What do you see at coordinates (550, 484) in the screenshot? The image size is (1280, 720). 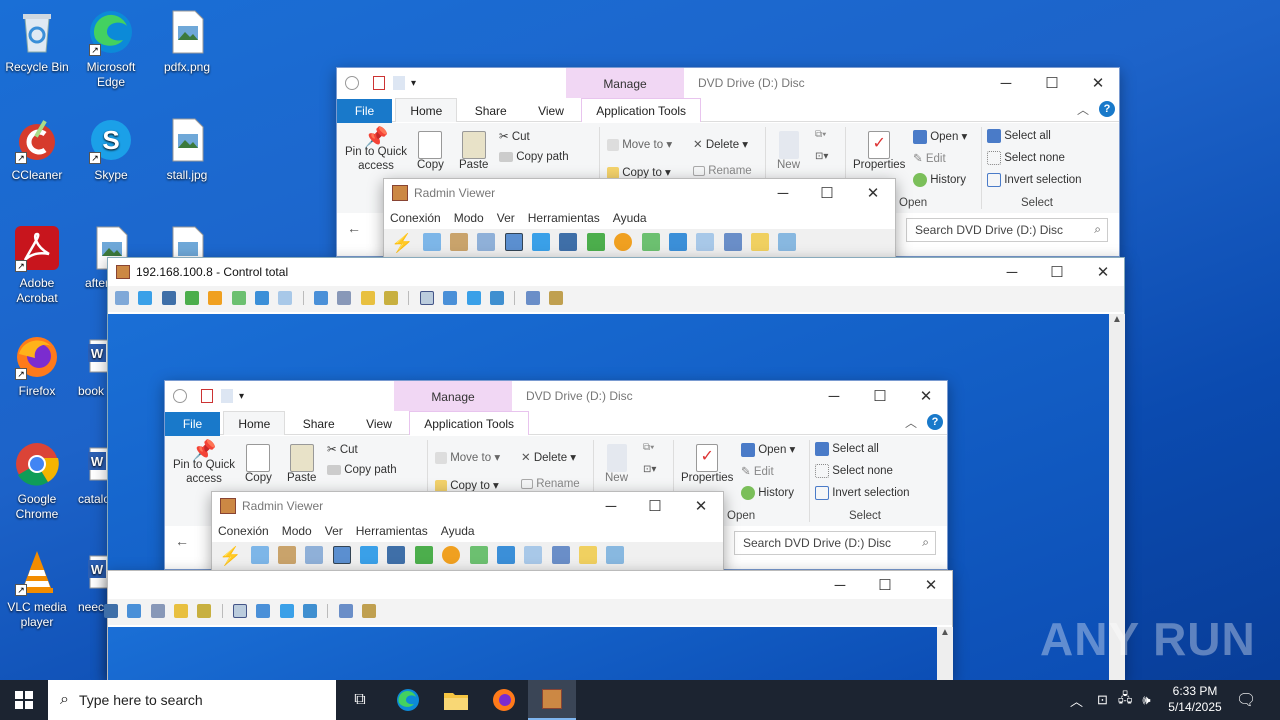 I see `rename-button: Rename` at bounding box center [550, 484].